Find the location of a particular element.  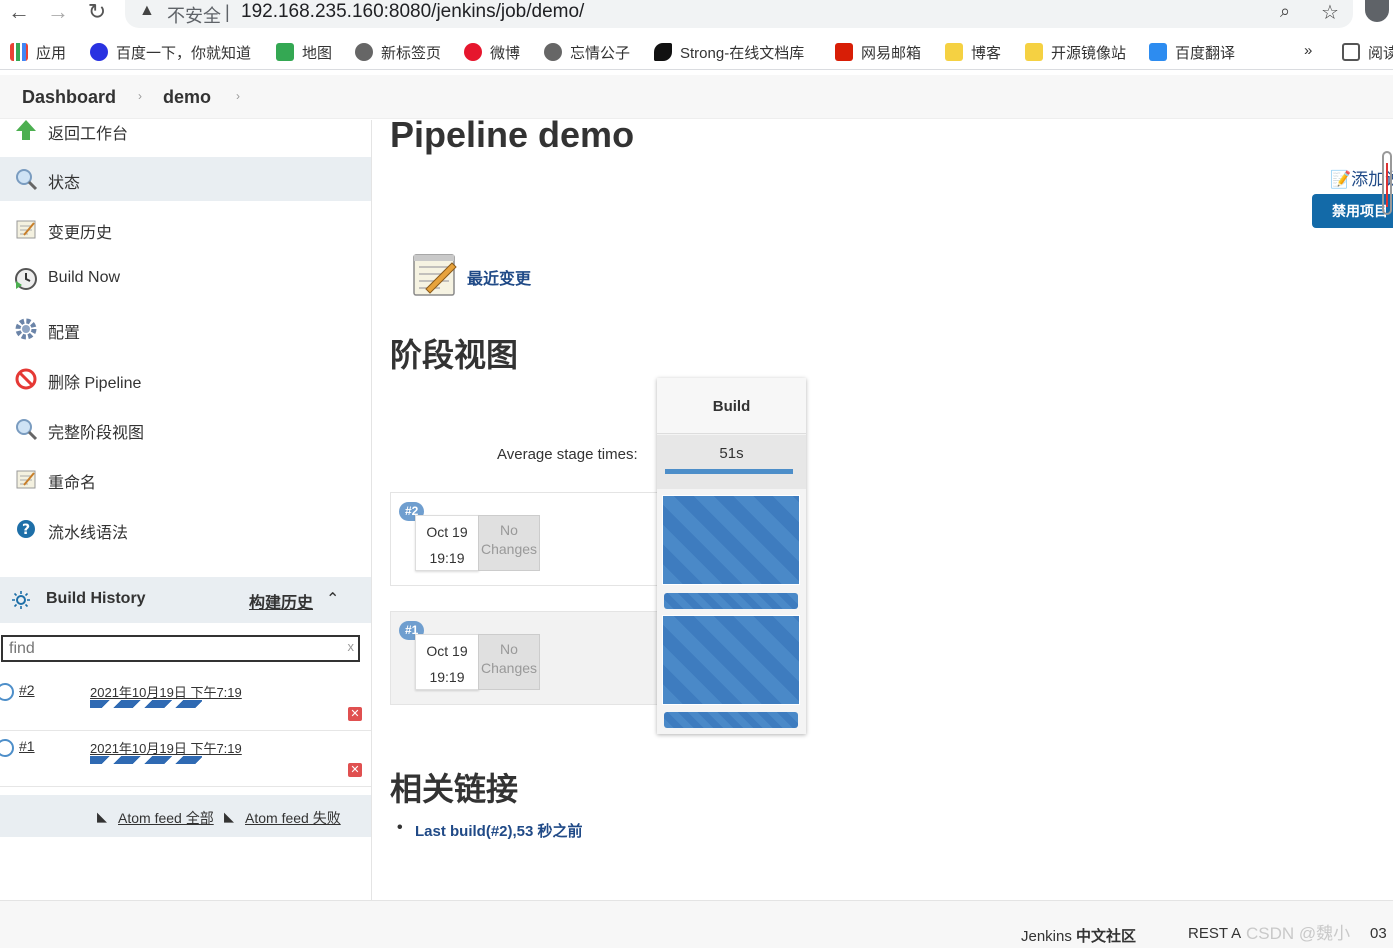

bookmarks-more: » is located at coordinates (1308, 50).